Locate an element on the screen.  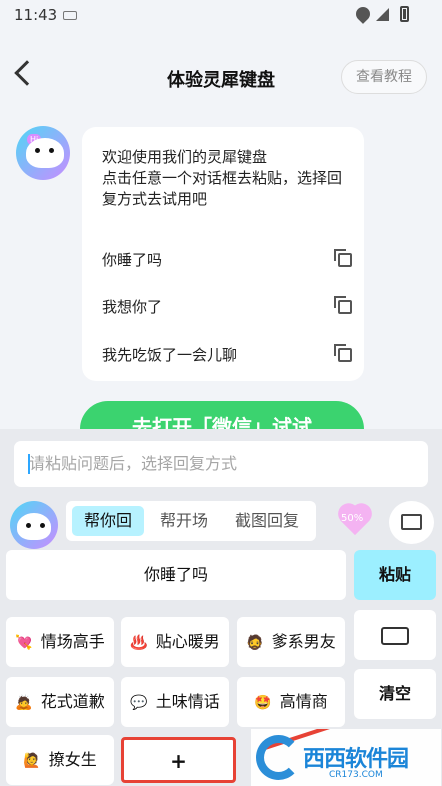
category-label: 爹系男友 is located at coordinates (303, 641).